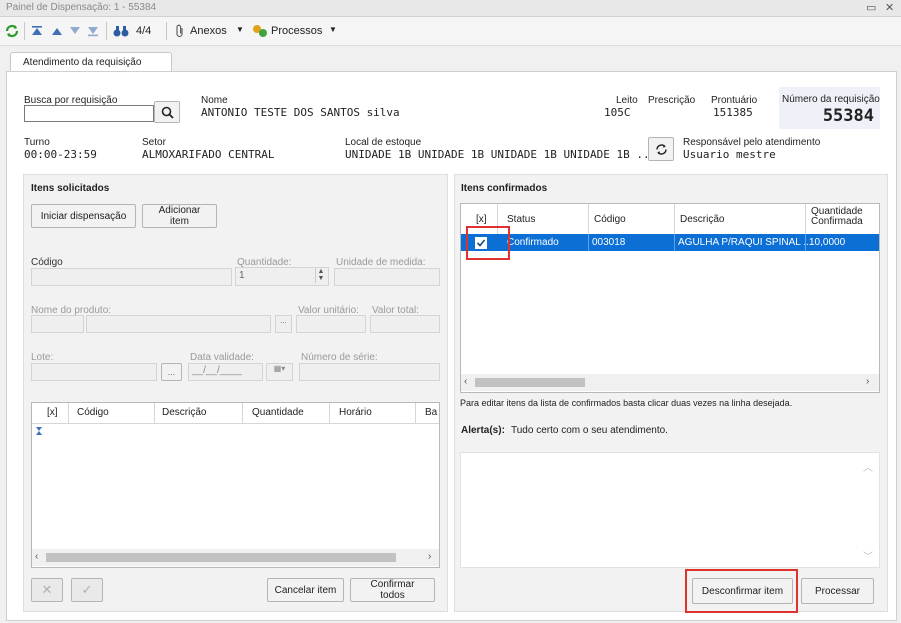 The width and height of the screenshot is (901, 623). Describe the element at coordinates (89, 113) in the screenshot. I see `busca-input` at that location.